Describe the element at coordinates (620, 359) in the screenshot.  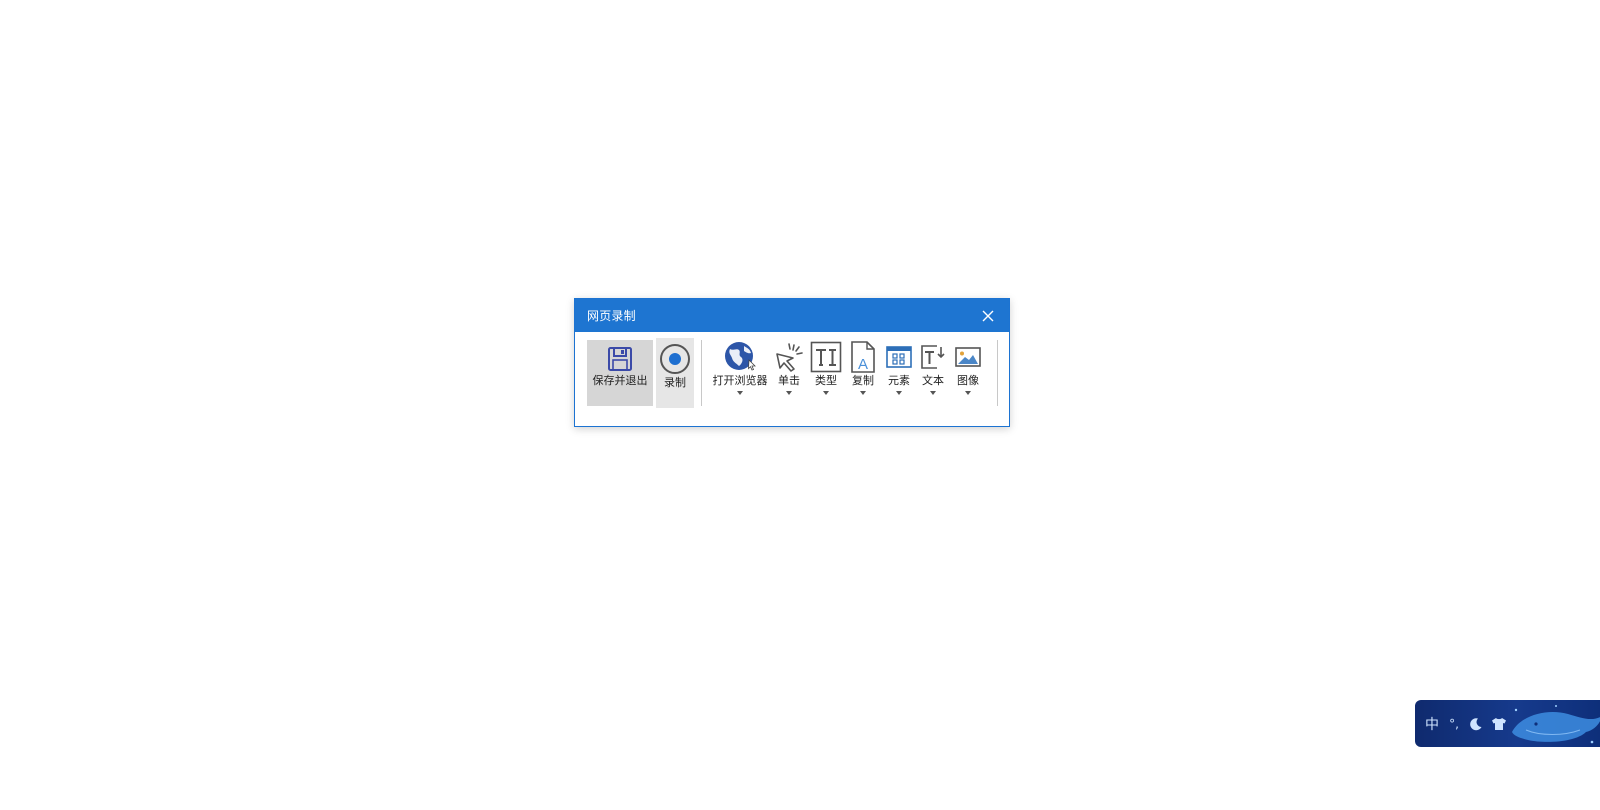
I see `floppy-disk-icon` at that location.